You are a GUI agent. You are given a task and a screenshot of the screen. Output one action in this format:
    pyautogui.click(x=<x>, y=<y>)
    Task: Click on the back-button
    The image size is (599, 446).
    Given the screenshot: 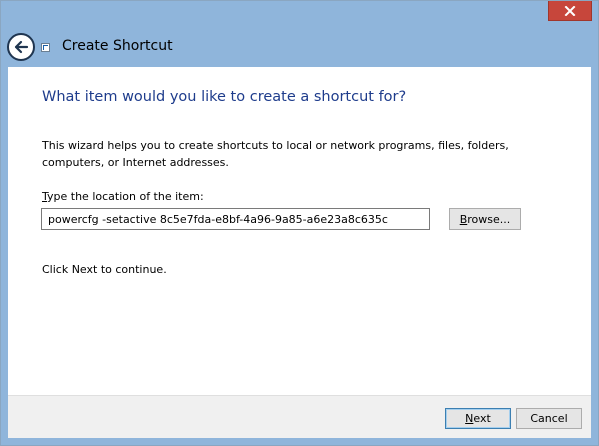 What is the action you would take?
    pyautogui.click(x=21, y=47)
    